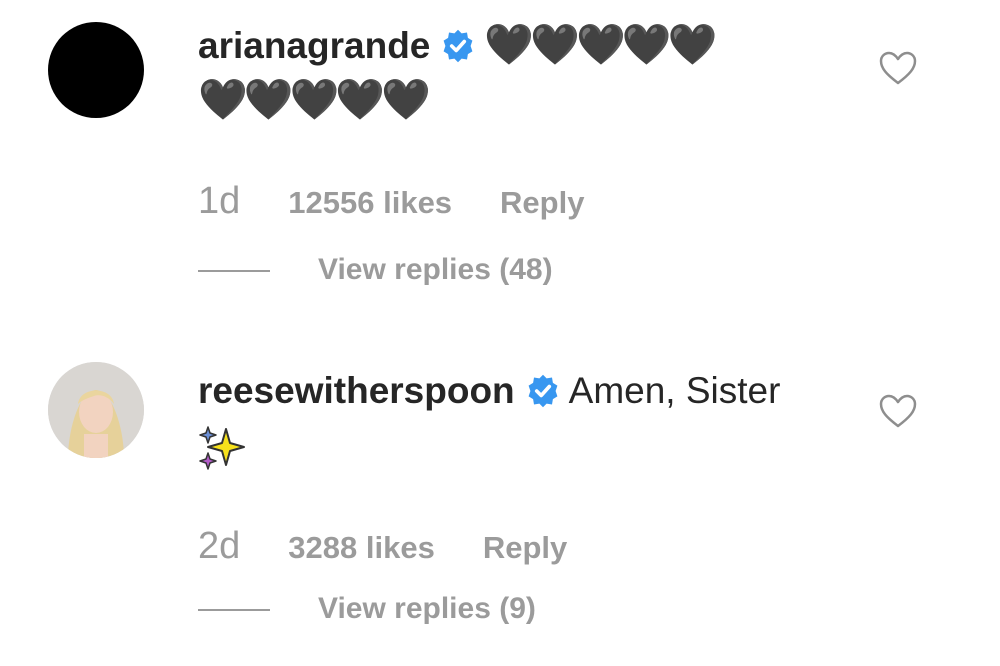 This screenshot has width=1000, height=666. What do you see at coordinates (314, 45) in the screenshot?
I see `username: arianagrande` at bounding box center [314, 45].